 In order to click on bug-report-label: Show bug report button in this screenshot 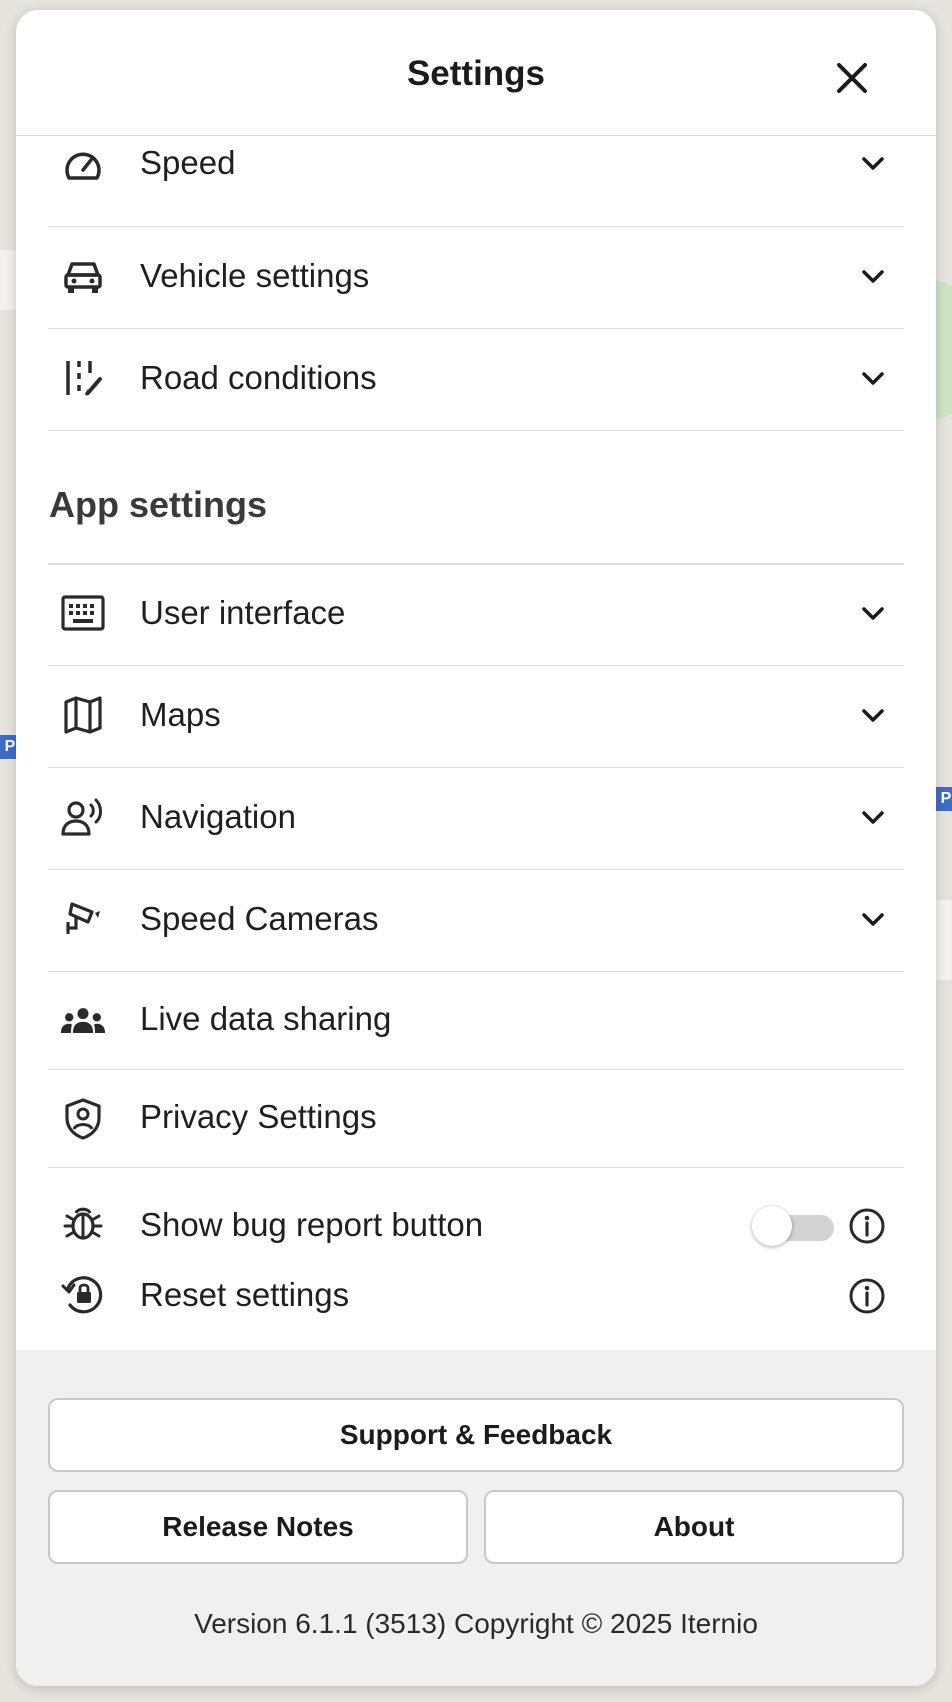, I will do `click(312, 1224)`.